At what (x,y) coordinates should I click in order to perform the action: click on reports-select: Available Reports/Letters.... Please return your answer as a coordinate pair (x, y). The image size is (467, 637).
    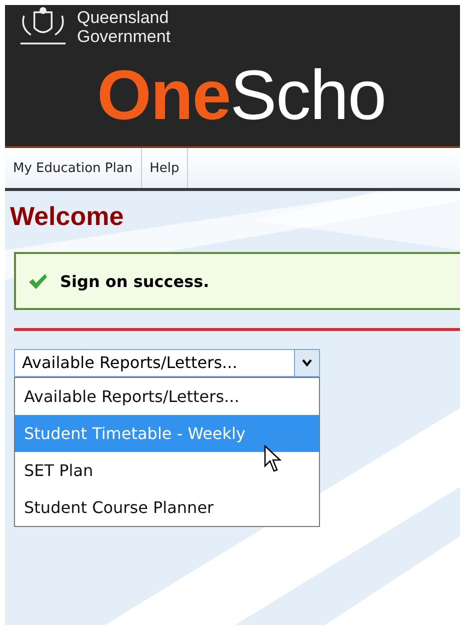
    Looking at the image, I should click on (167, 363).